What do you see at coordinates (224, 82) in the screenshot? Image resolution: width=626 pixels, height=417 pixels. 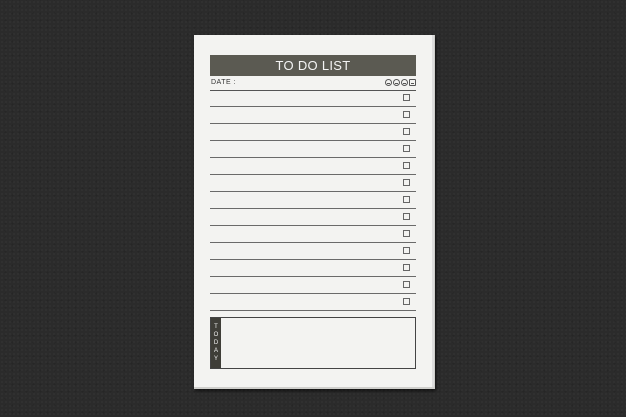 I see `date-label: DATE :` at bounding box center [224, 82].